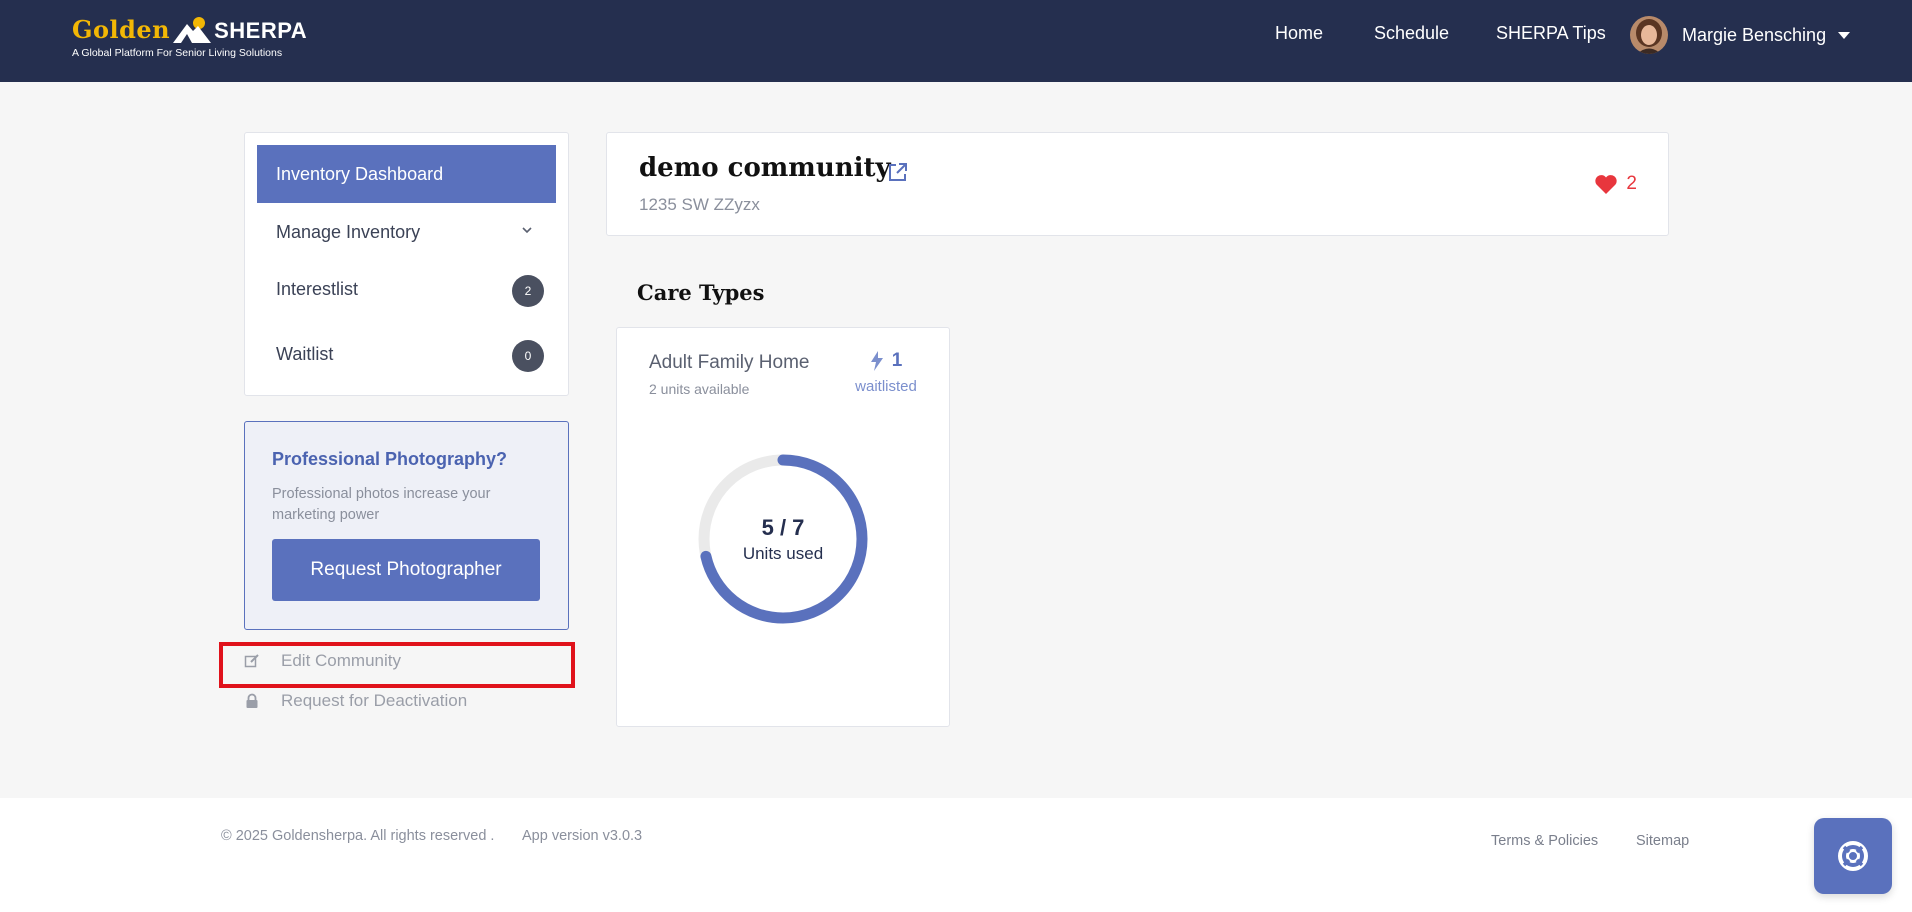 The height and width of the screenshot is (912, 1912). Describe the element at coordinates (1551, 33) in the screenshot. I see `nav-sherpa-tips: SHERPA Tips` at that location.